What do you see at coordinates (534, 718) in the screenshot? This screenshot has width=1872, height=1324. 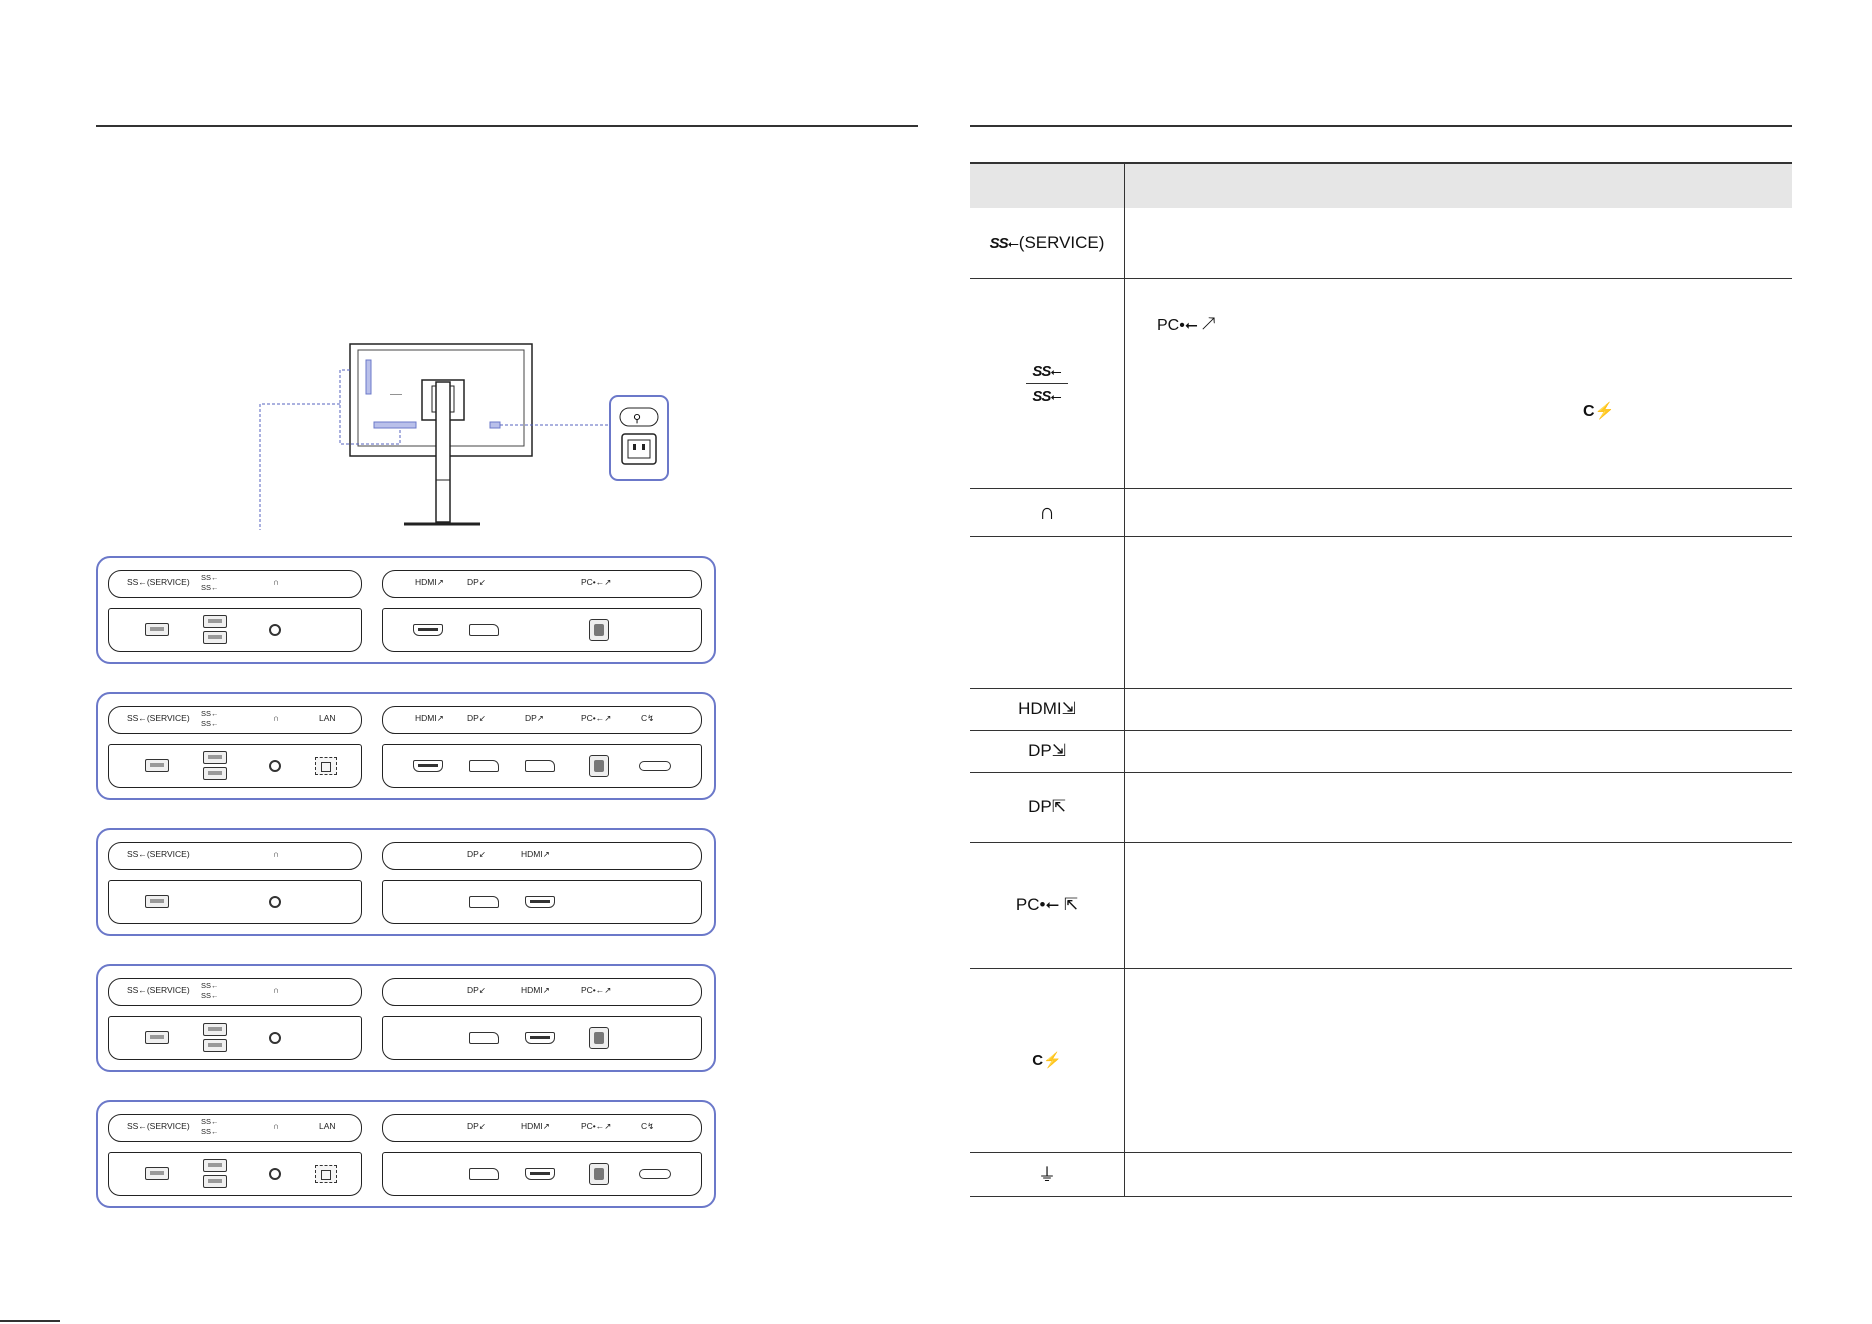 I see `label-dp-out: DP↗` at bounding box center [534, 718].